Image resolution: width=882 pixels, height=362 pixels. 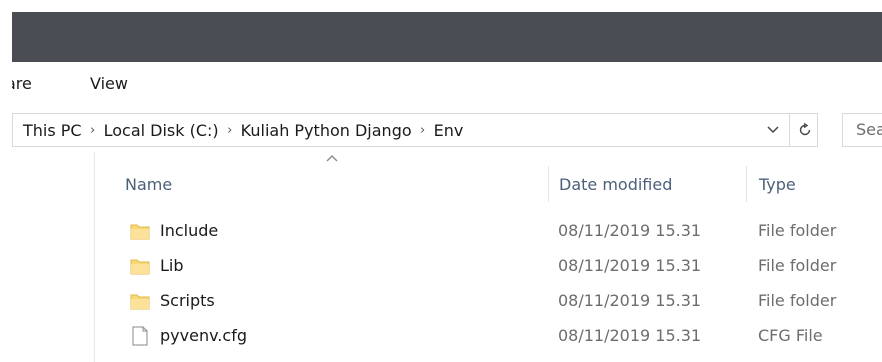 I want to click on address-history-button, so click(x=773, y=130).